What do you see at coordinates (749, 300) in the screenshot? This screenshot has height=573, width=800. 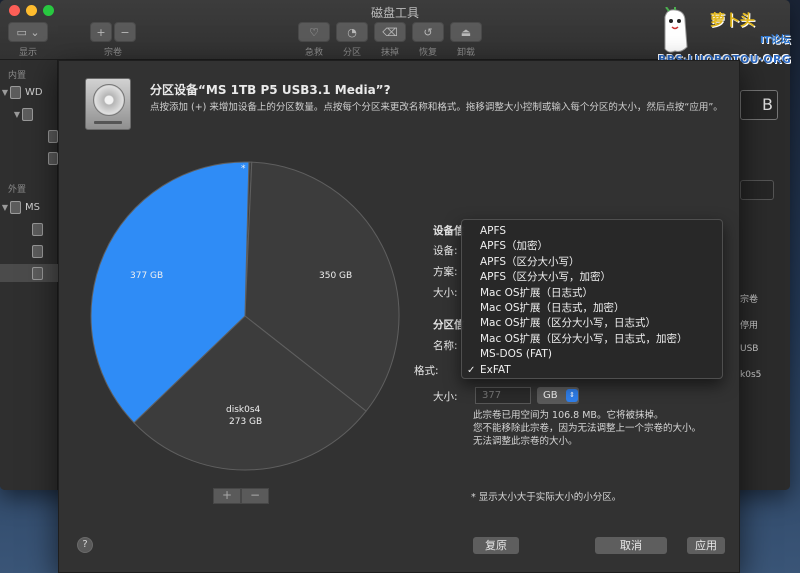 I see `info-row: 宗卷` at bounding box center [749, 300].